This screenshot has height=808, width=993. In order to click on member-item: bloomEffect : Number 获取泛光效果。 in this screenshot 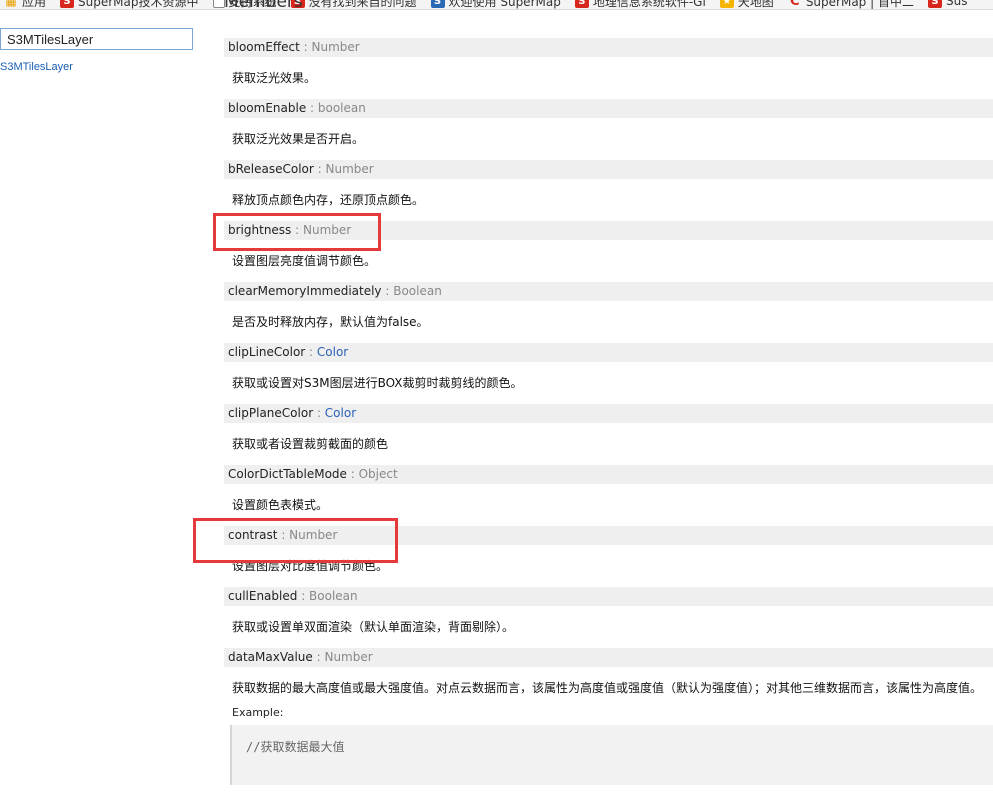, I will do `click(608, 68)`.